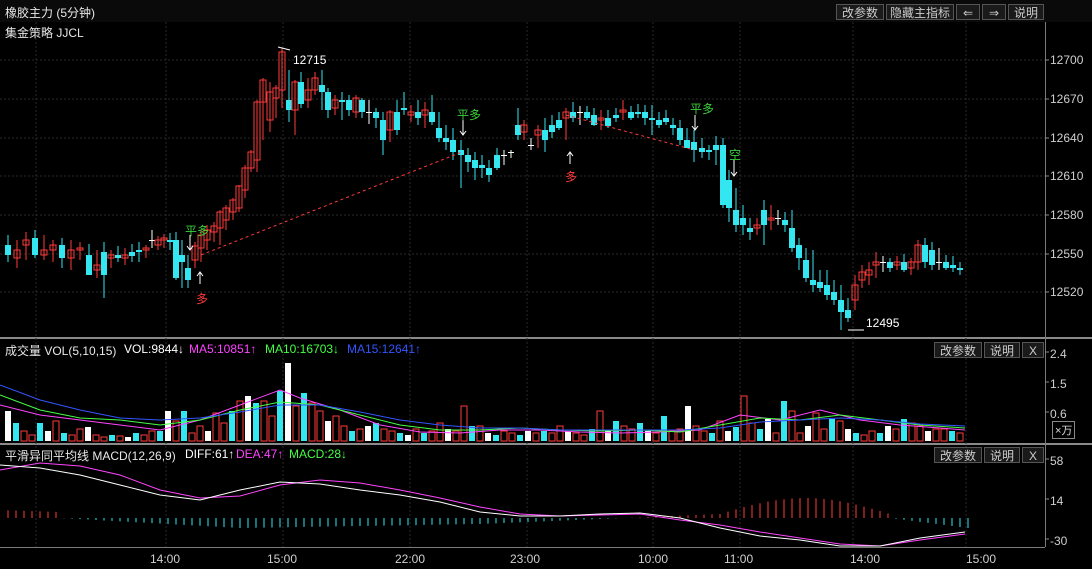 The width and height of the screenshot is (1092, 569). Describe the element at coordinates (1002, 350) in the screenshot. I see `vol-help-button: 说明` at that location.